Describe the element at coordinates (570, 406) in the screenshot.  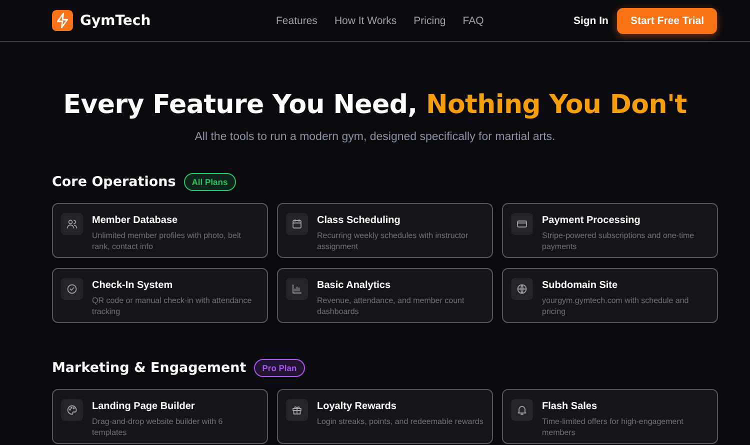
I see `feature-title: Flash Sales` at that location.